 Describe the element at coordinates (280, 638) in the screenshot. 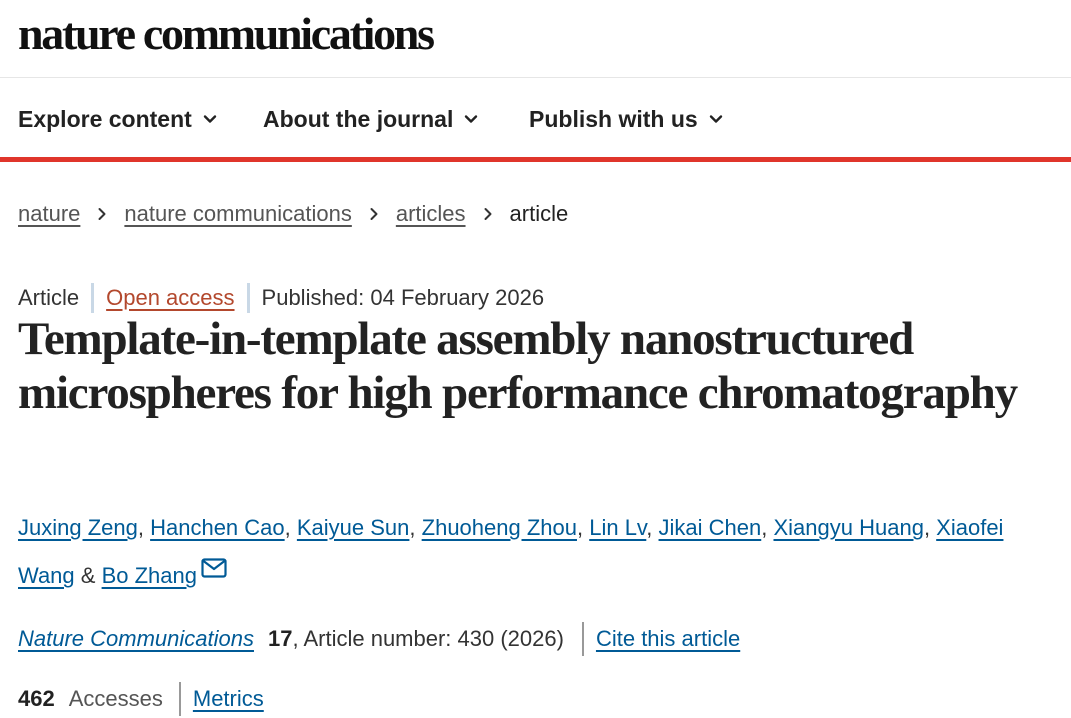

I see `volume-number: 17` at that location.